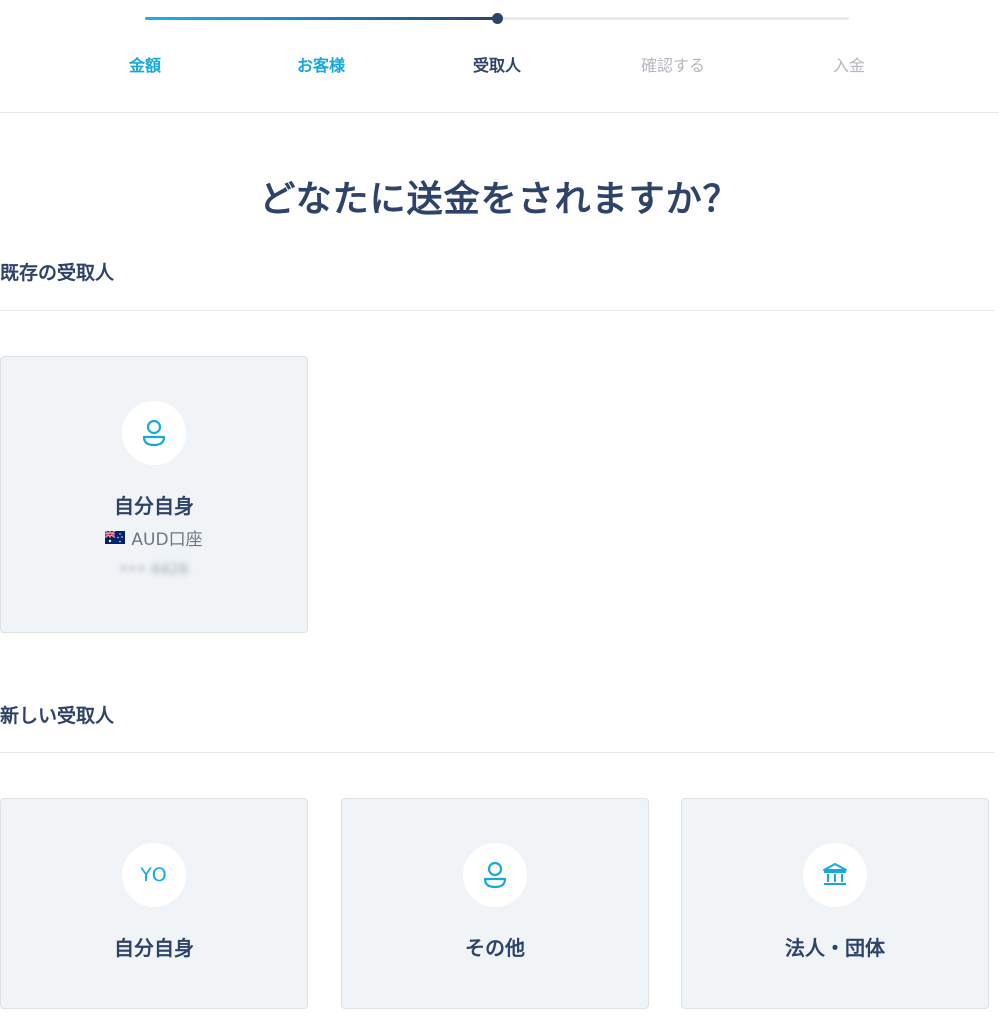  Describe the element at coordinates (321, 18) in the screenshot. I see `progress-fill` at that location.